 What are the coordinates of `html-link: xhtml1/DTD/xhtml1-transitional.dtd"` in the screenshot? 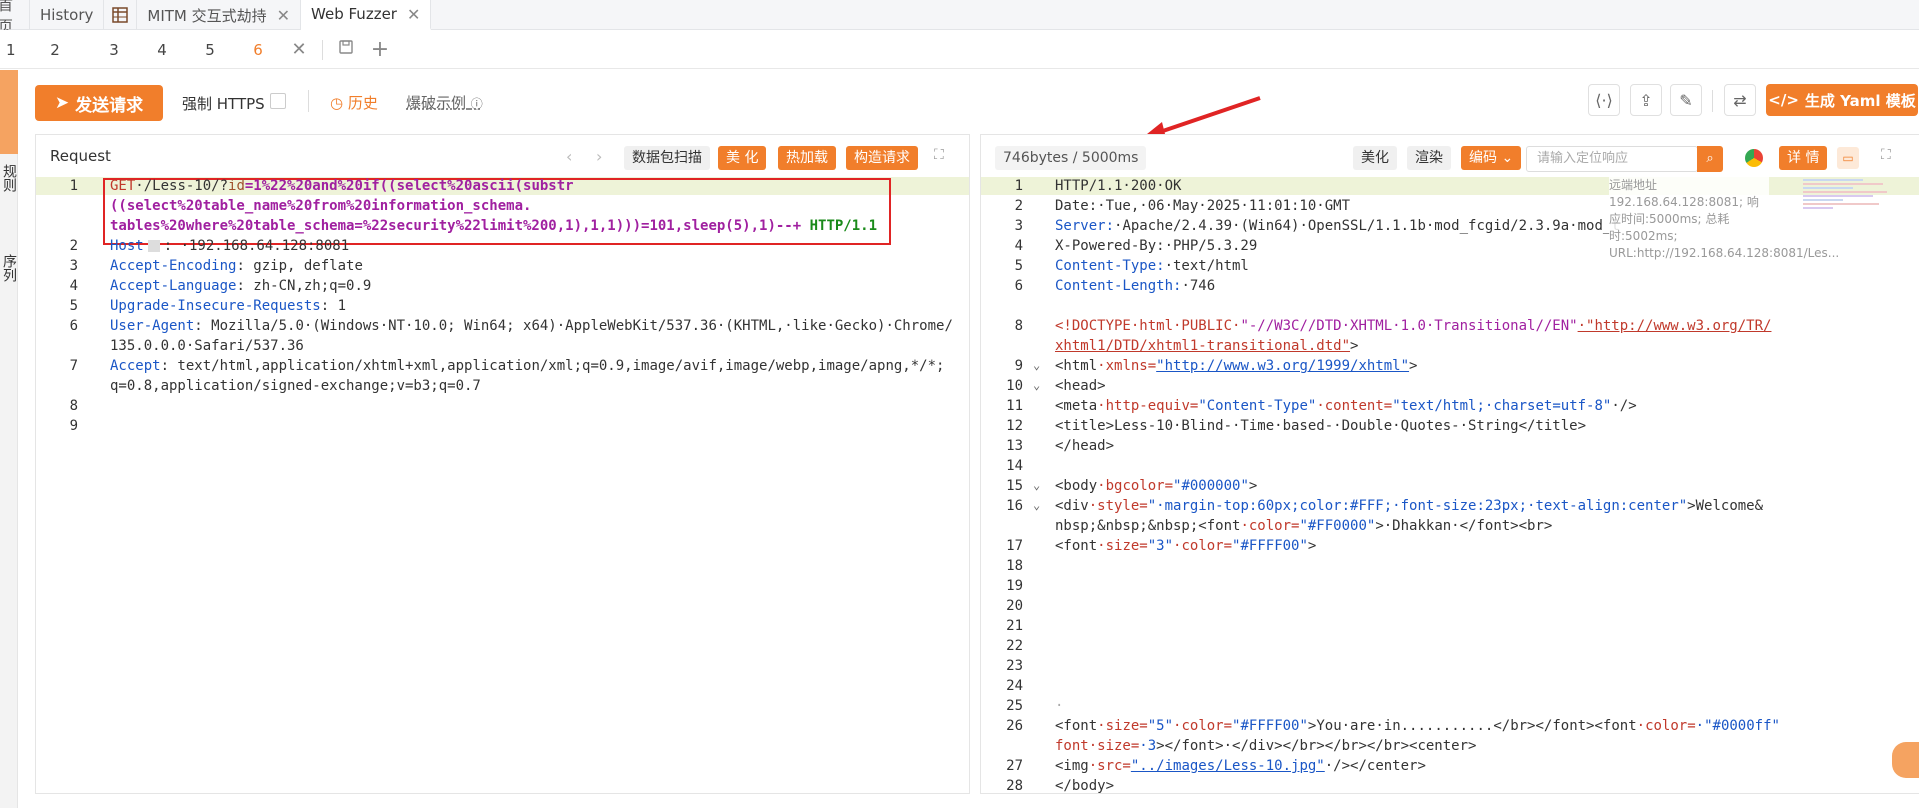 It's located at (1202, 346).